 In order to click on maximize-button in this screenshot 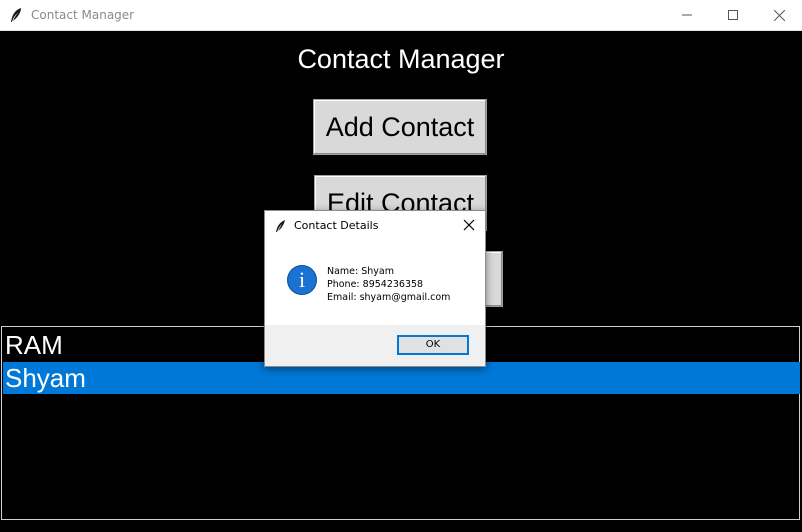, I will do `click(733, 15)`.